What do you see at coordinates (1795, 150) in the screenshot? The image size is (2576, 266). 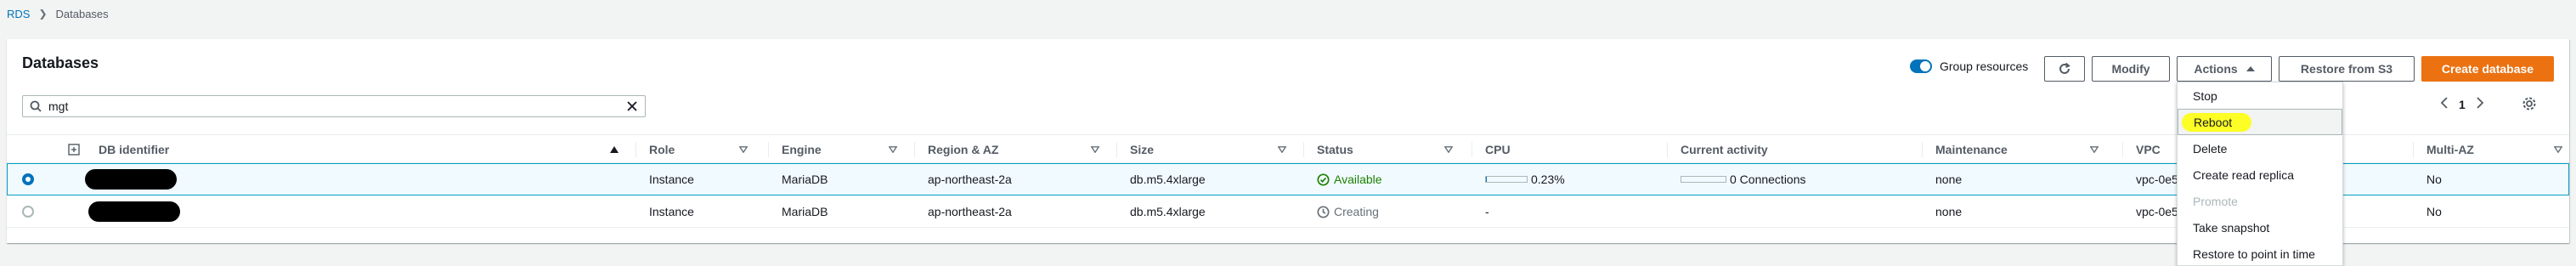 I see `header-activity: Current activity` at bounding box center [1795, 150].